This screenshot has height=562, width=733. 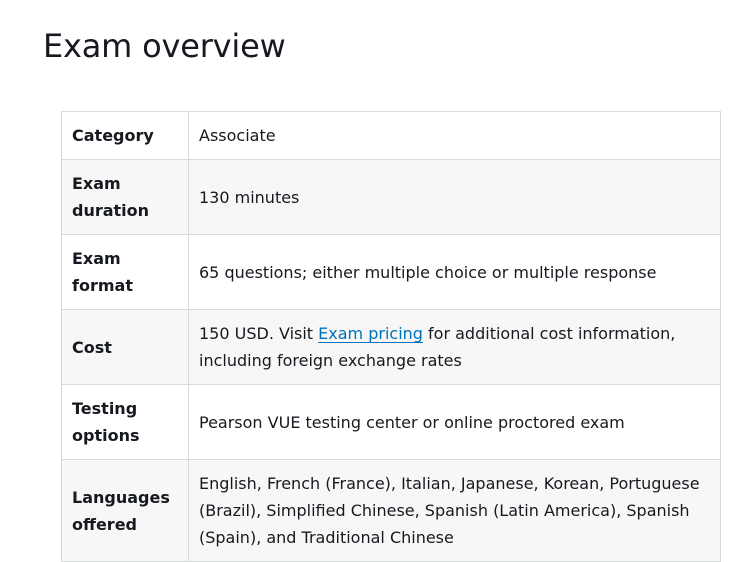 I want to click on category-label: Category, so click(x=125, y=135).